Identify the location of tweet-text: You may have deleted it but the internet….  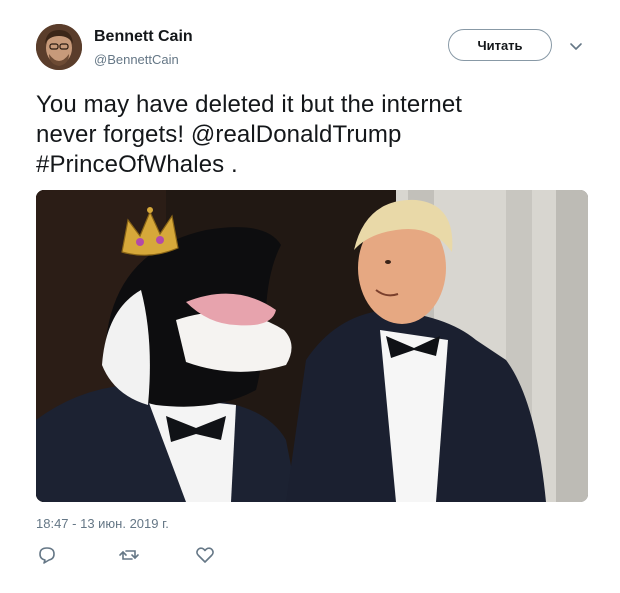
(316, 135).